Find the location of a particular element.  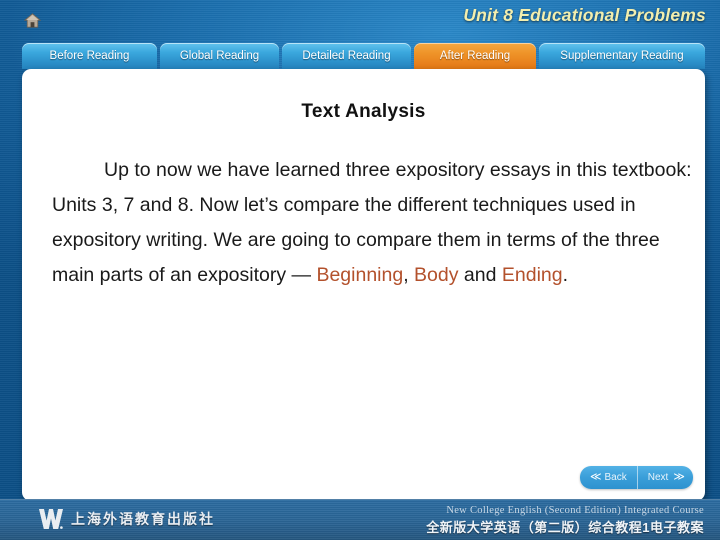

paragraph-text-tail: . is located at coordinates (565, 275).